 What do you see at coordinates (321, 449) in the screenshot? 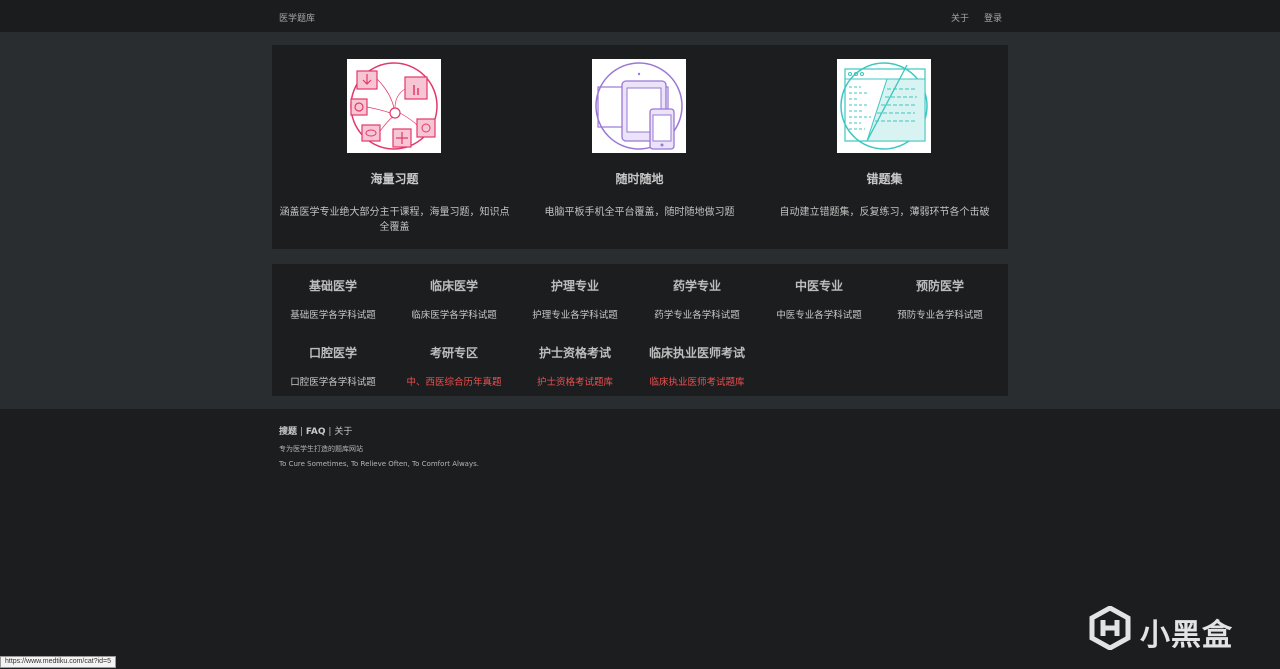
I see `footer-tagline: 专为医学生打造的题库网站` at bounding box center [321, 449].